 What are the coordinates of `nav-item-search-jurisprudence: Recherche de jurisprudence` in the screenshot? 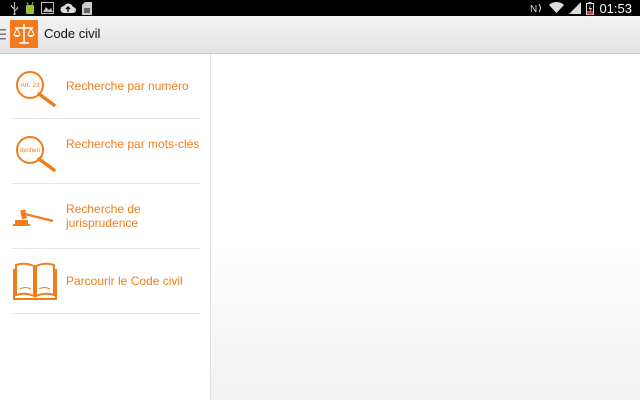 It's located at (105, 216).